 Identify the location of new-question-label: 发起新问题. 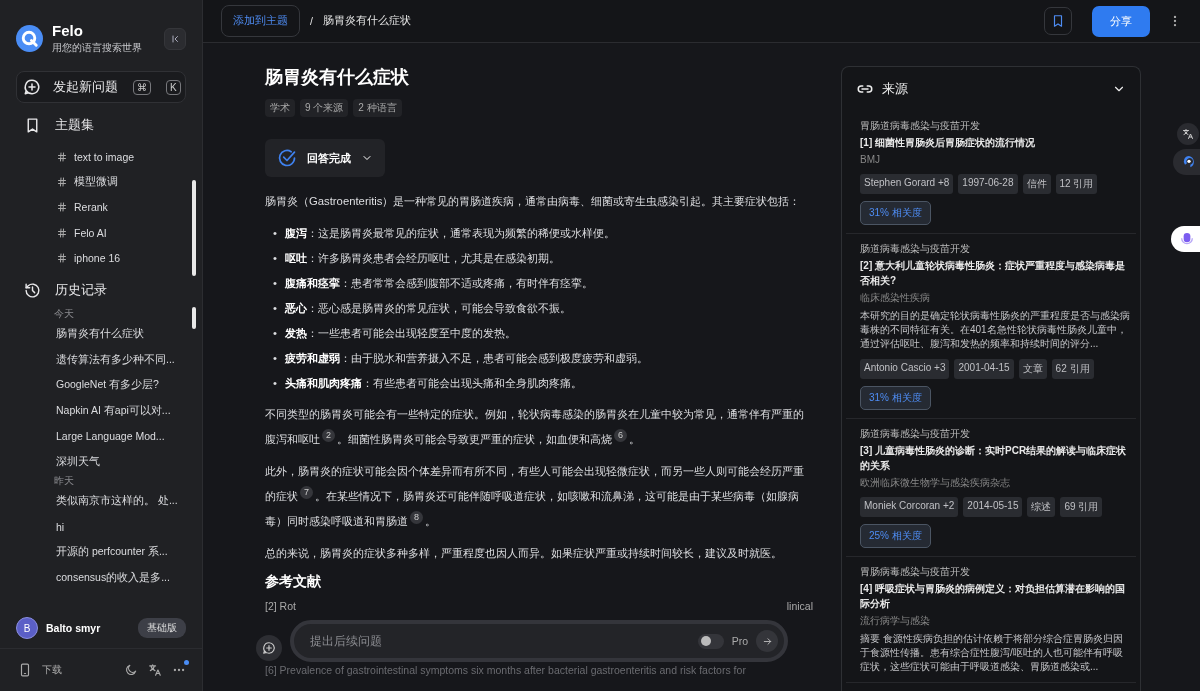
(85, 87).